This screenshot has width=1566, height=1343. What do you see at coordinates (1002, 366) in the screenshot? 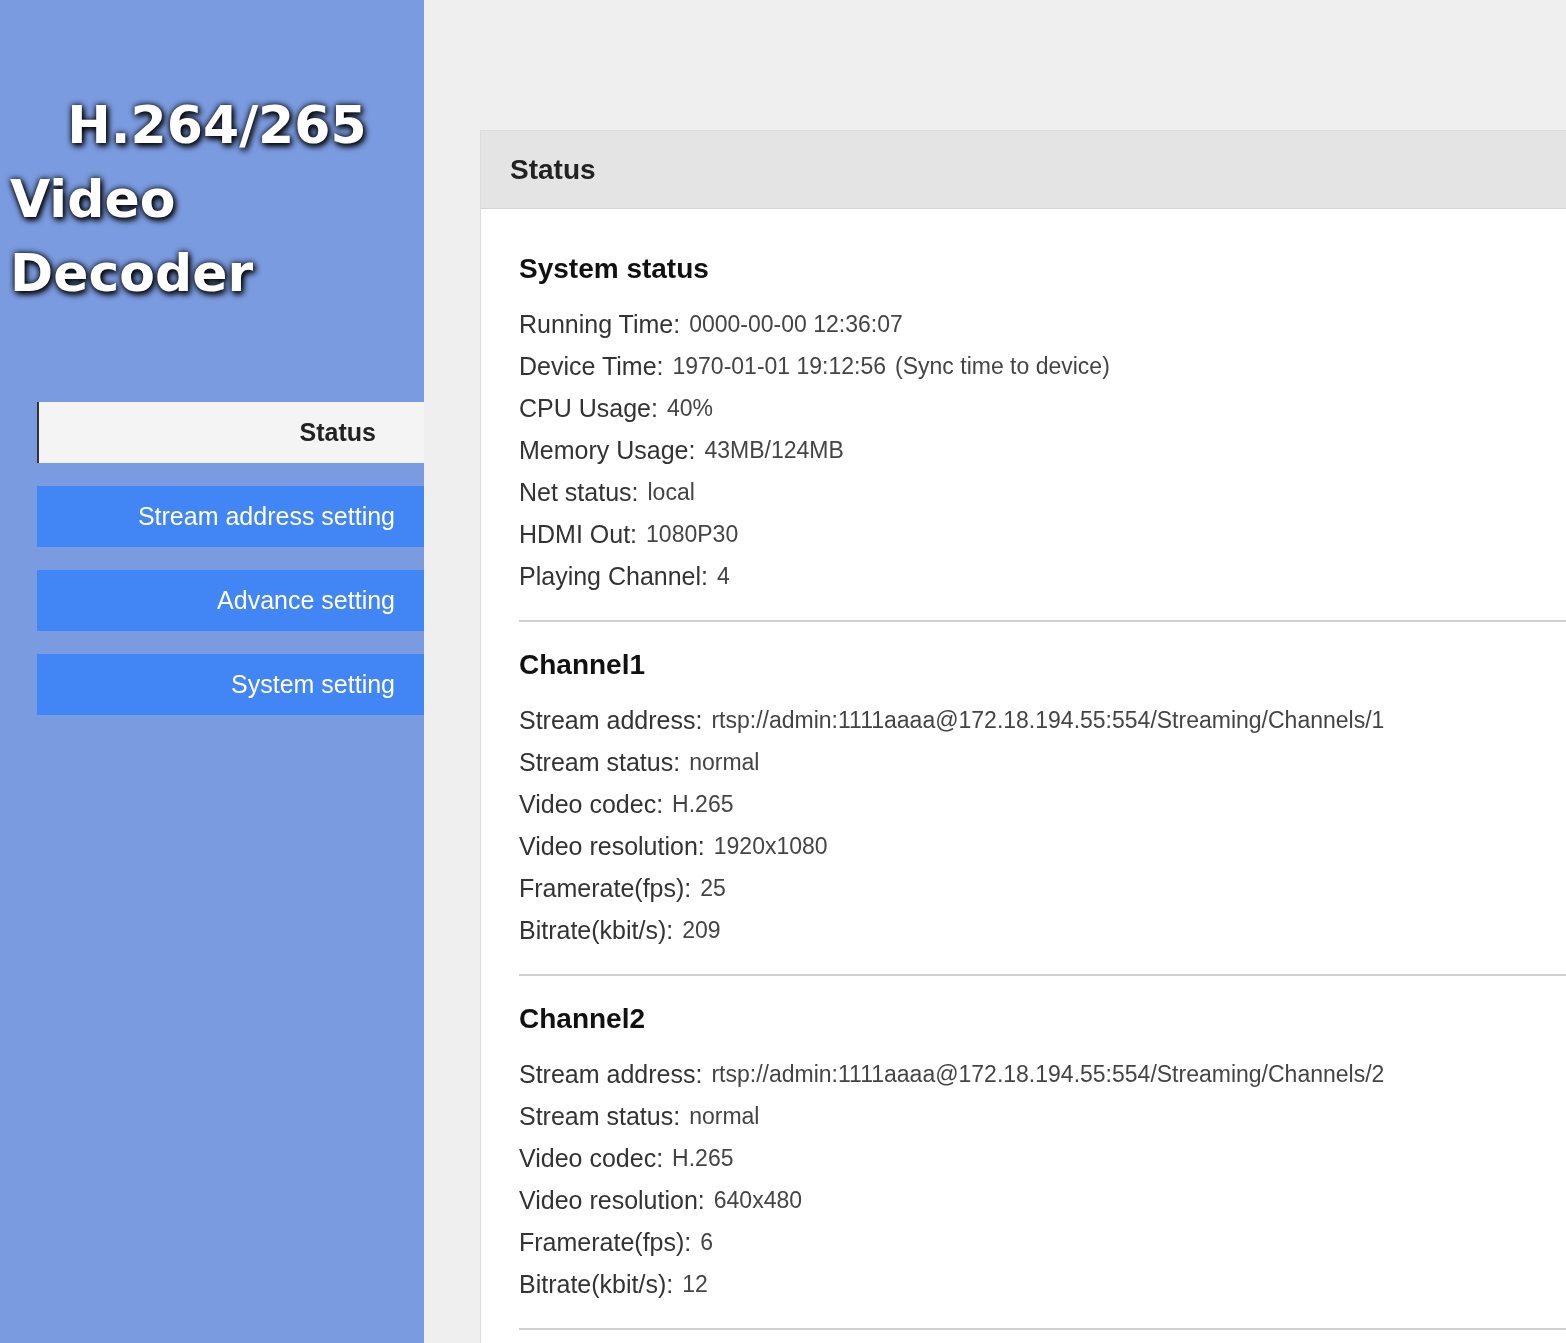
I see `sync-time-link: (Sync time to device)` at bounding box center [1002, 366].